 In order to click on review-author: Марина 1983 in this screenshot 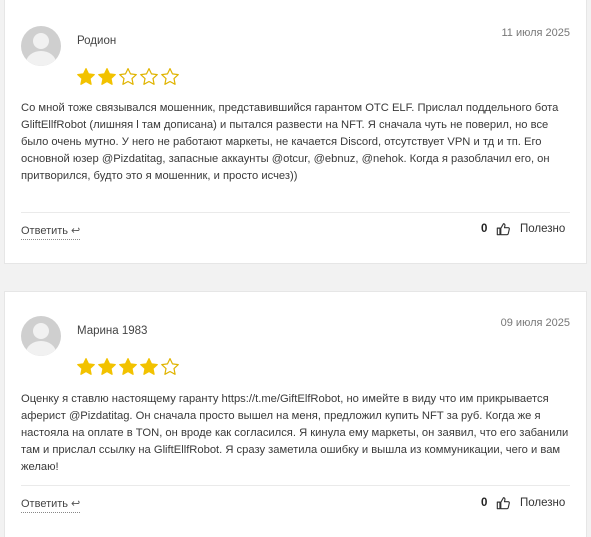, I will do `click(112, 331)`.